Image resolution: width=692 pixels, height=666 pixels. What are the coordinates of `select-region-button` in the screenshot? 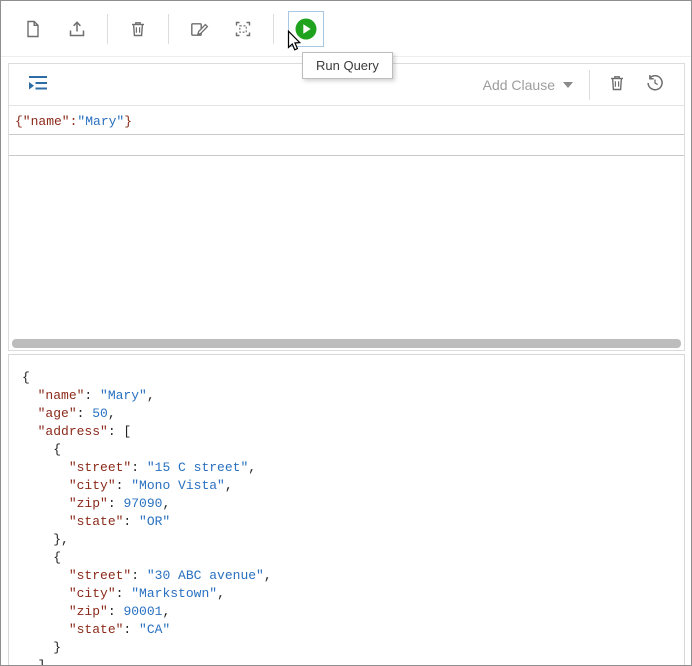 It's located at (243, 29).